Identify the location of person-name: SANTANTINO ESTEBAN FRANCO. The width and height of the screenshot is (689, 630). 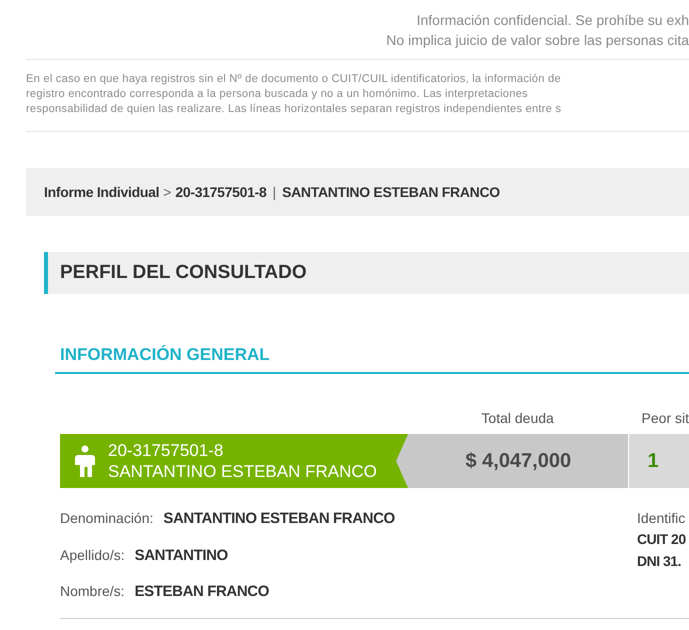
(242, 471).